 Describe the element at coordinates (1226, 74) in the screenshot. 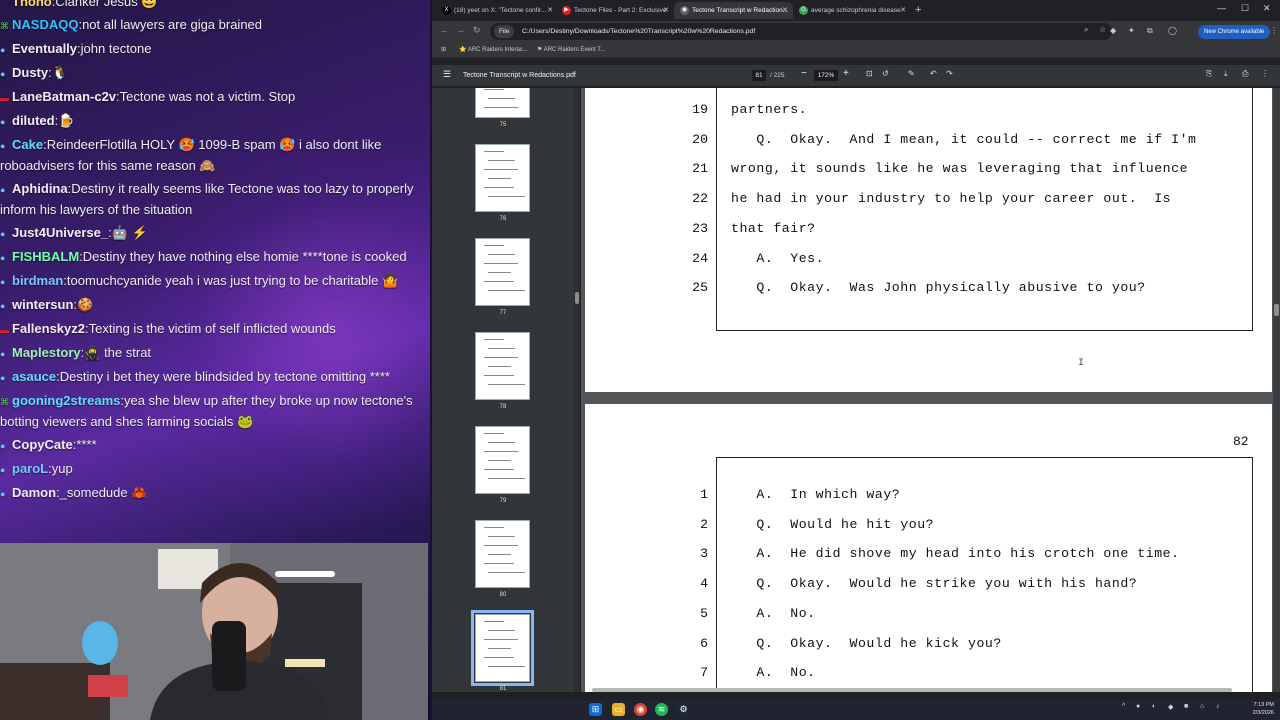

I see `download-icon: ⤓` at that location.